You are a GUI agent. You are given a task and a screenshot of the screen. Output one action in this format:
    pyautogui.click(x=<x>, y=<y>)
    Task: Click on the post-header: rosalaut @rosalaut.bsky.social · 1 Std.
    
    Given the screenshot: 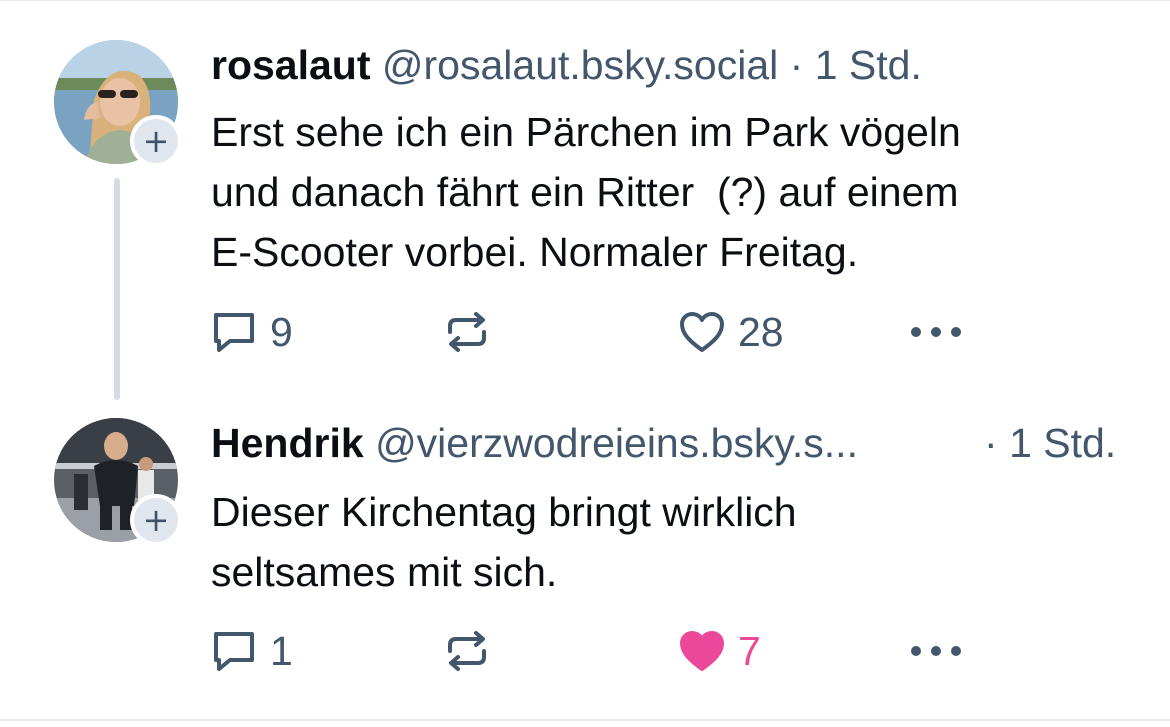 What is the action you would take?
    pyautogui.click(x=566, y=65)
    